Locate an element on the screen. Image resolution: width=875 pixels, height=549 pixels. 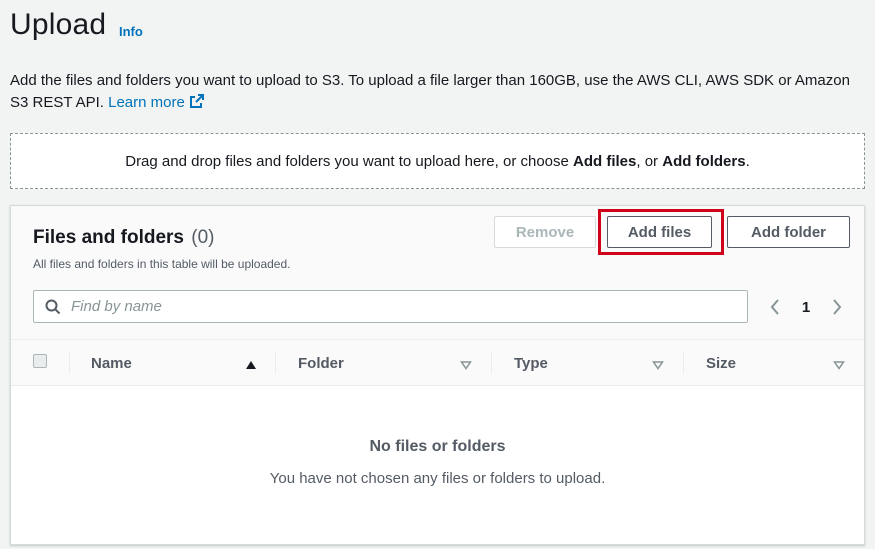
dropzone-add-files: Add files is located at coordinates (605, 161).